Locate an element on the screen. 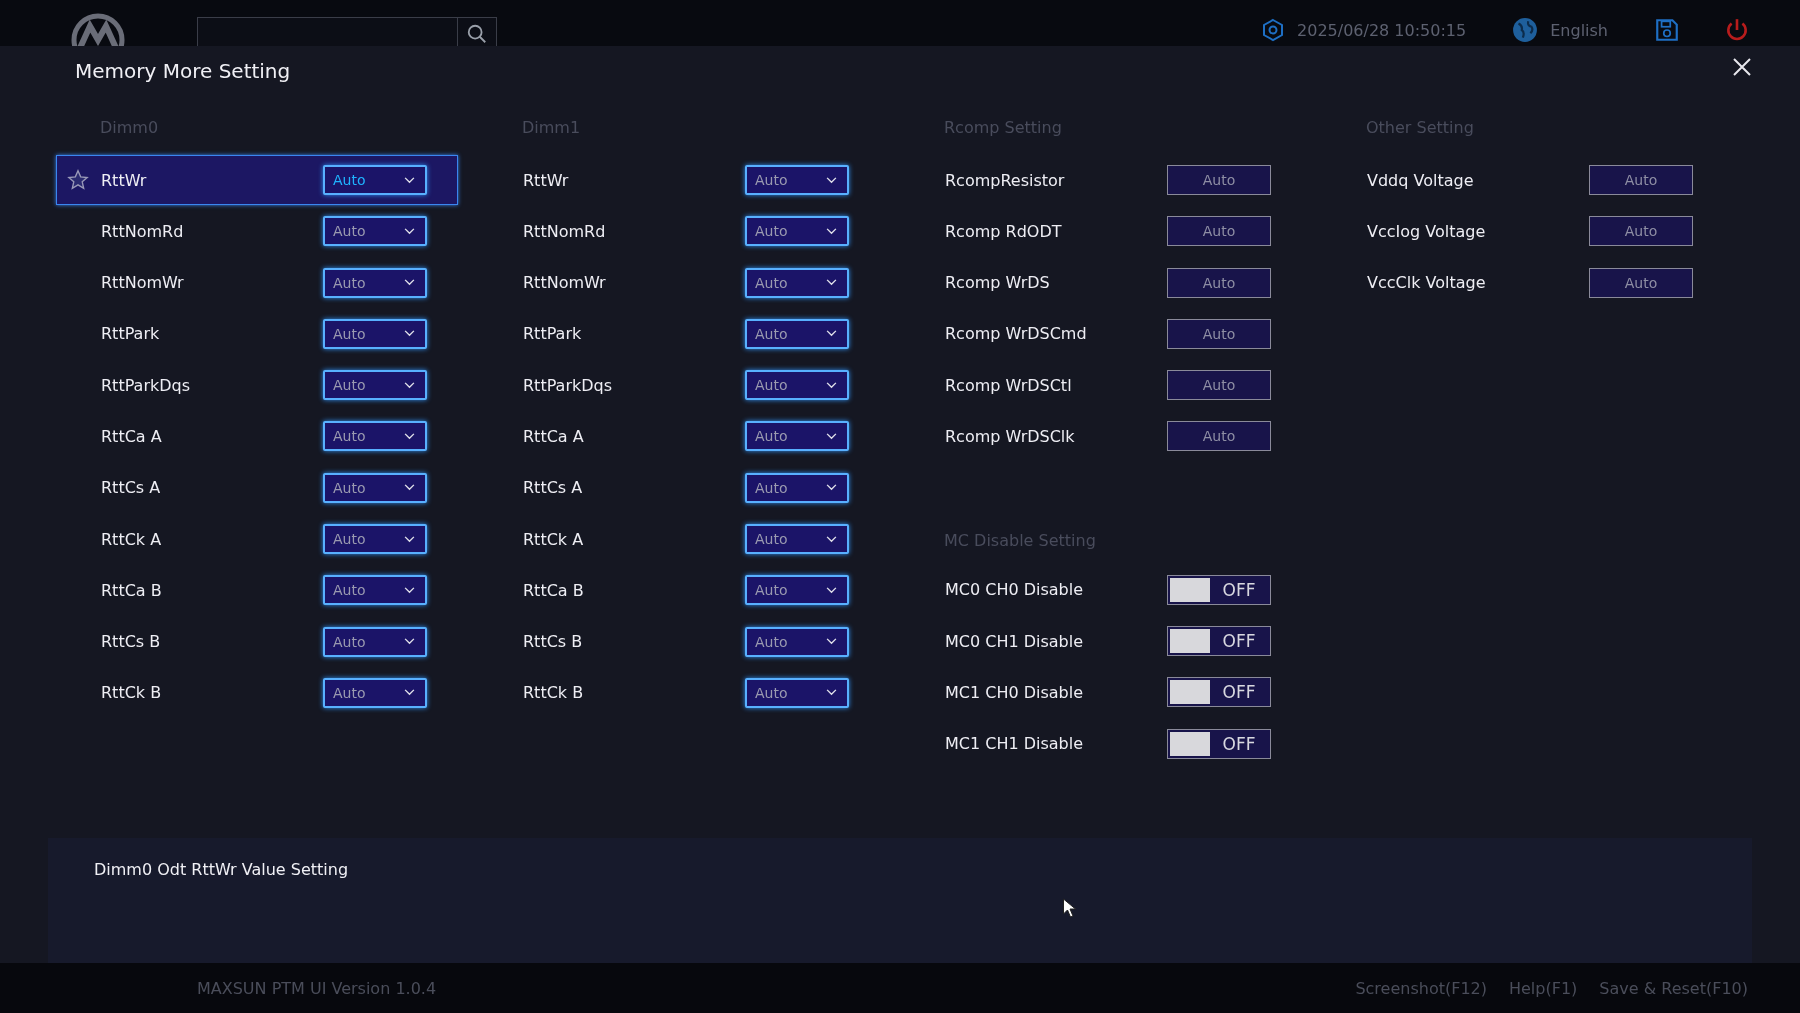 The width and height of the screenshot is (1800, 1013). setting-label: RttWr is located at coordinates (124, 180).